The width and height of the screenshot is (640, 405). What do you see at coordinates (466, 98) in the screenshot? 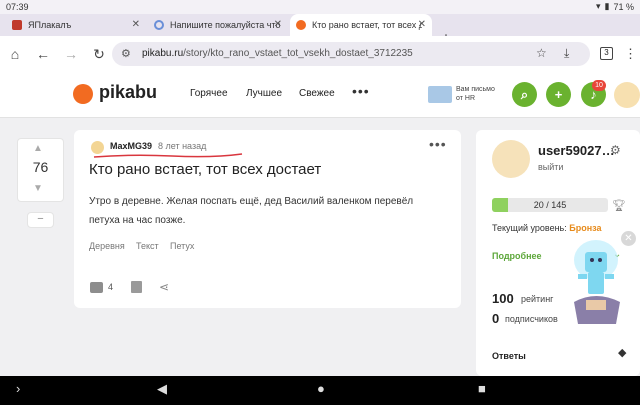
I see `mail-promo-line2: от HR` at bounding box center [466, 98].